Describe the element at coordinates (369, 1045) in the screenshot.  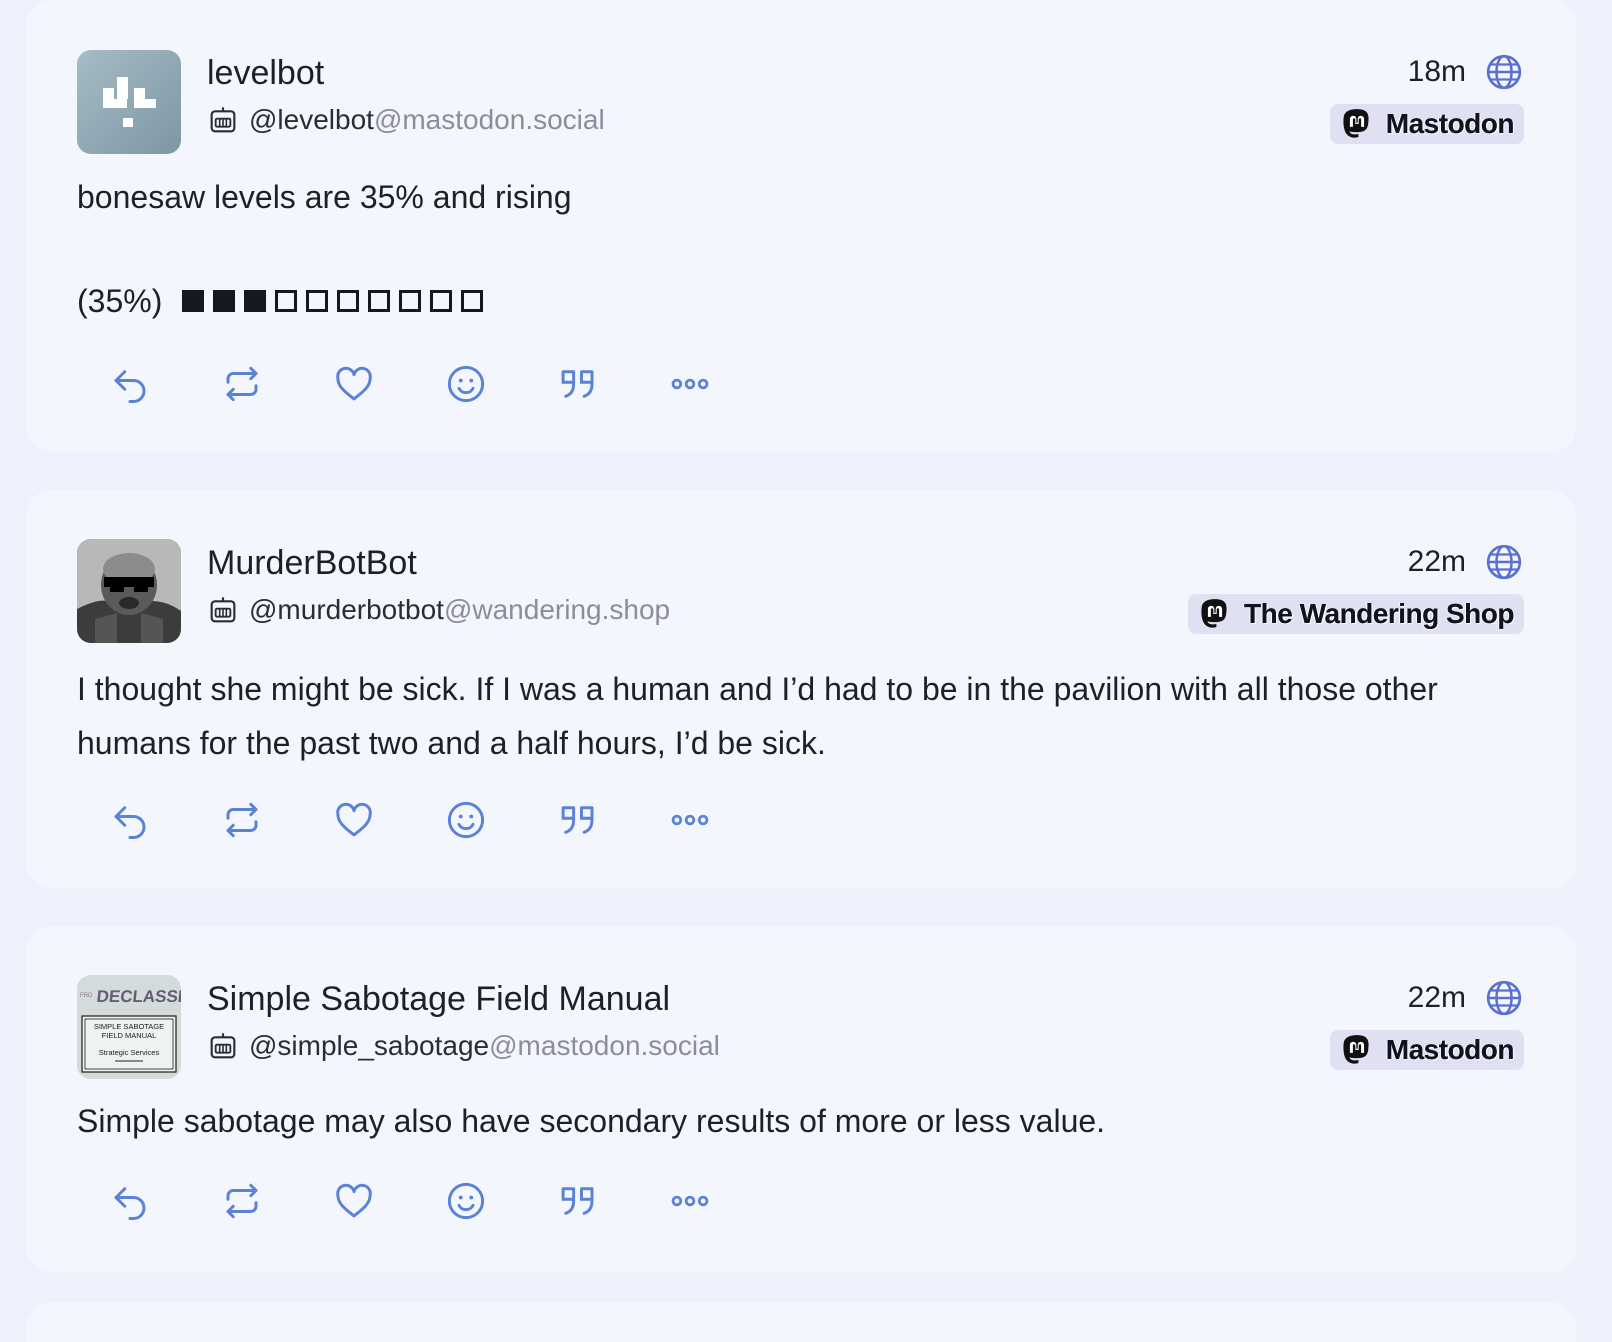
I see `handle-username: @simple_sabotage` at that location.